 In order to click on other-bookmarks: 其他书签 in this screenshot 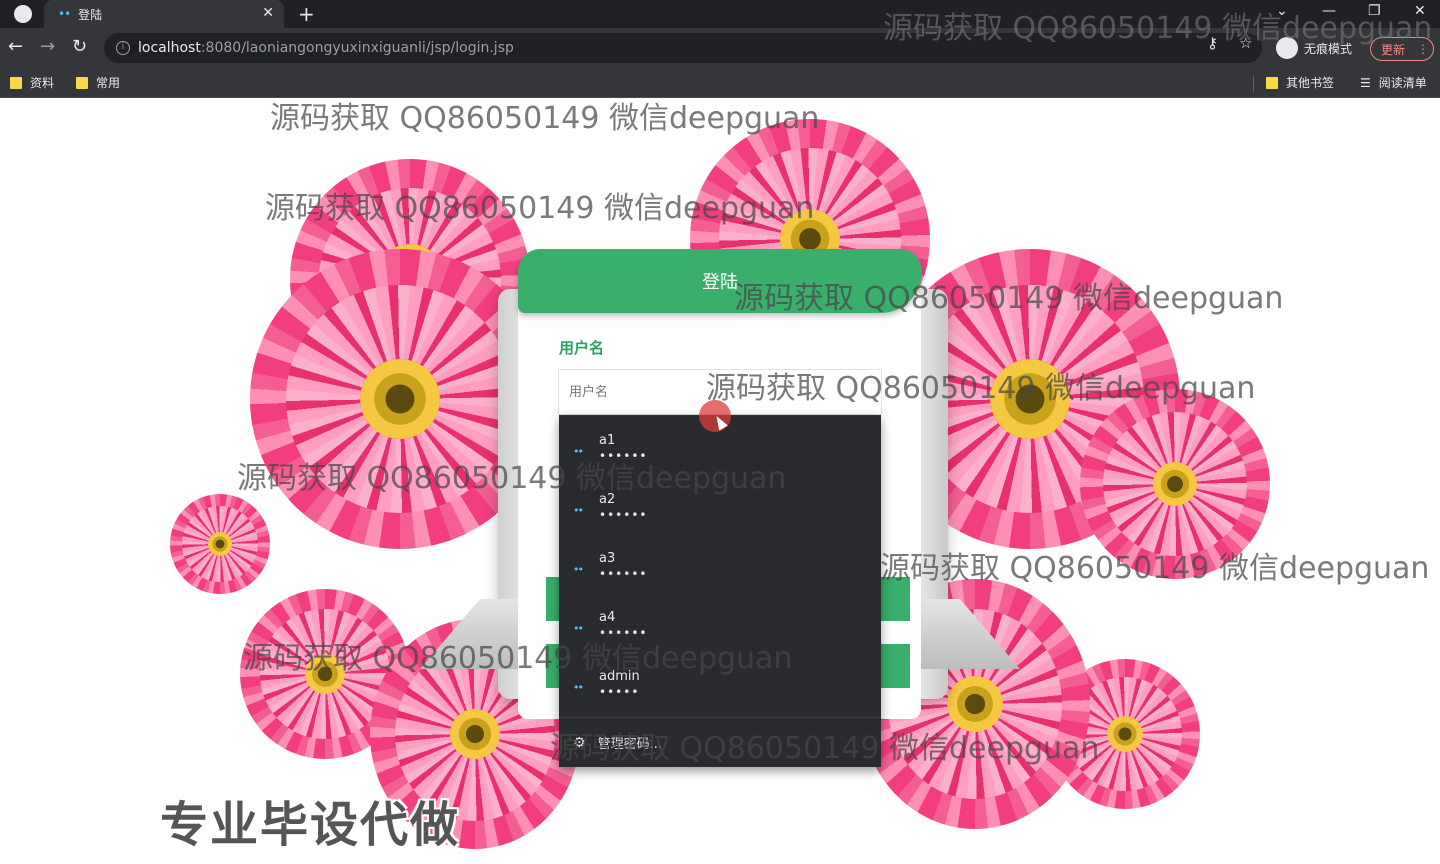, I will do `click(1300, 82)`.